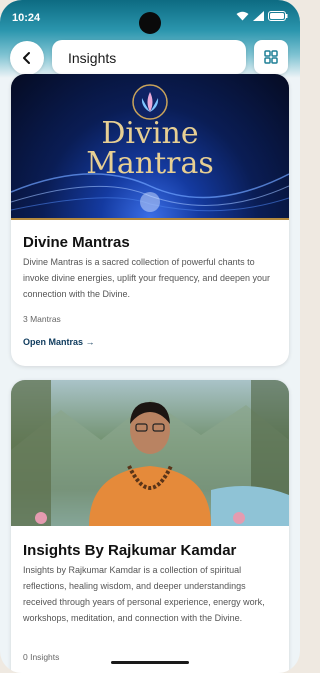  What do you see at coordinates (76, 242) in the screenshot?
I see `card-title: Divine Mantras` at bounding box center [76, 242].